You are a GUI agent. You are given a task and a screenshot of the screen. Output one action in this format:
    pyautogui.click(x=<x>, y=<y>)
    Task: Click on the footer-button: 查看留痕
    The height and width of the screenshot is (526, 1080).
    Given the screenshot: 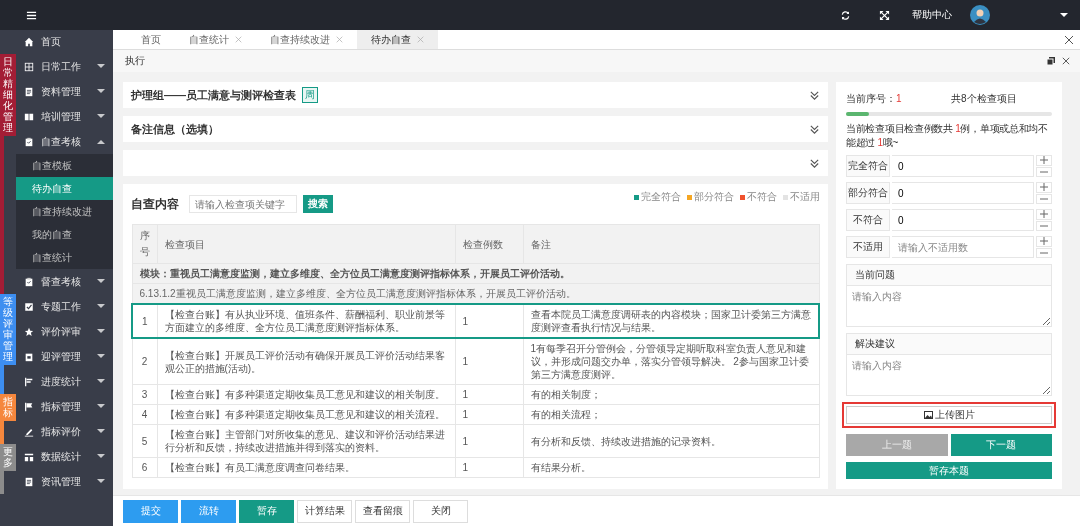 What is the action you would take?
    pyautogui.click(x=382, y=511)
    